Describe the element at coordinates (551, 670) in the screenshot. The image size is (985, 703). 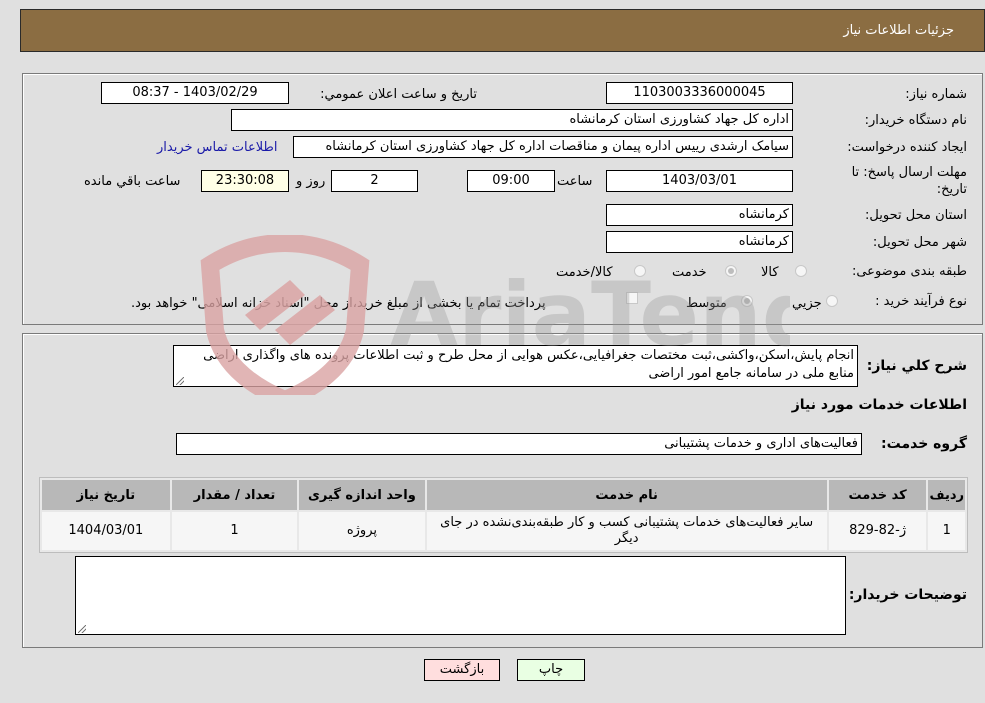
I see `print-button: چاپ` at that location.